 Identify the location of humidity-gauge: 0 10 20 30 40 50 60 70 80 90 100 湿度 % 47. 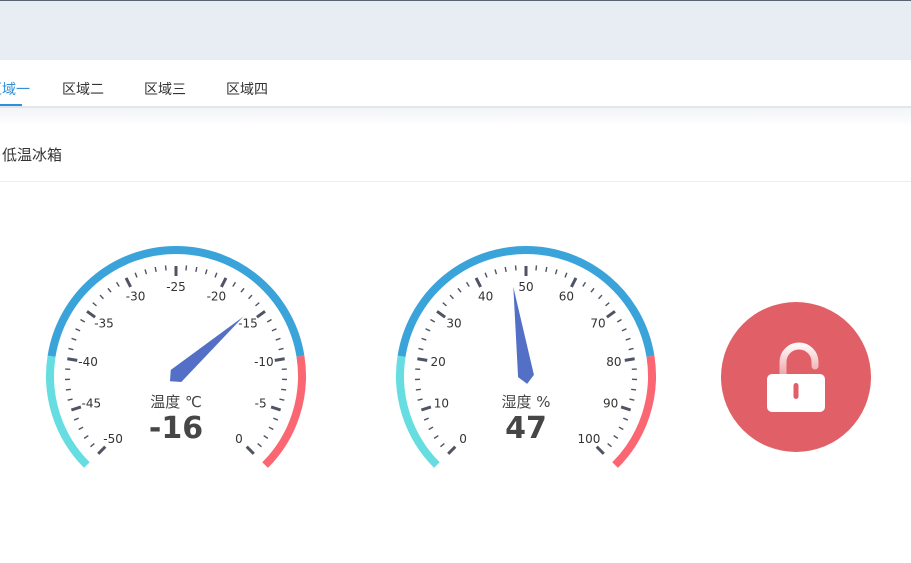
(526, 366).